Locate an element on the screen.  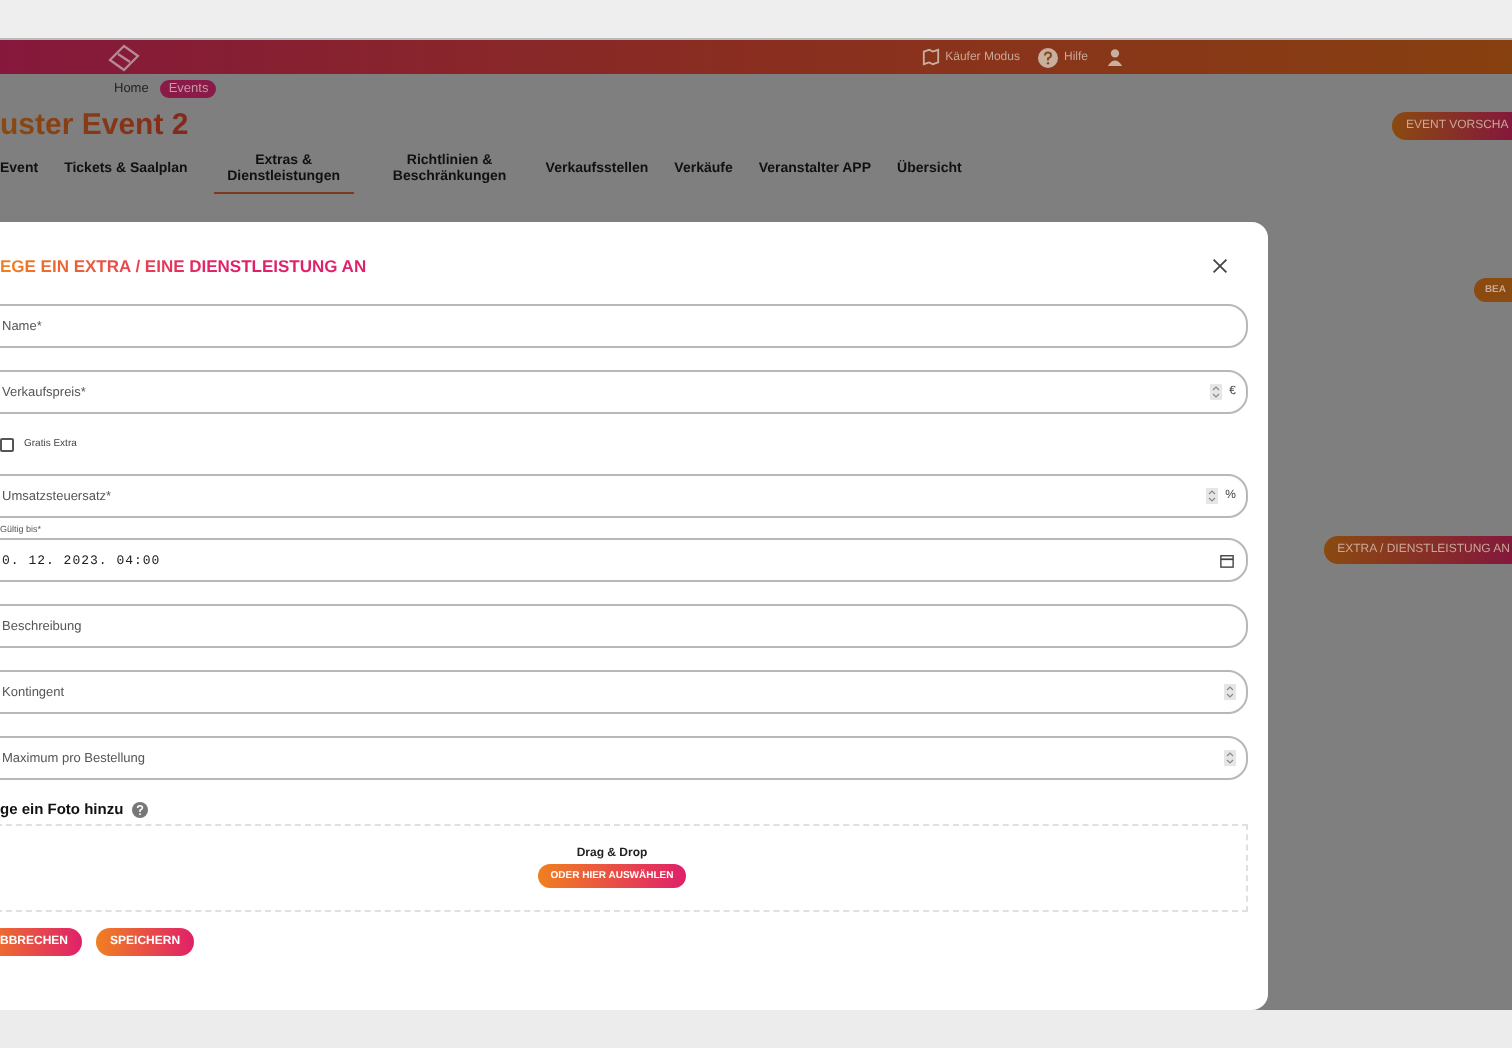
checkbox is located at coordinates (7, 444).